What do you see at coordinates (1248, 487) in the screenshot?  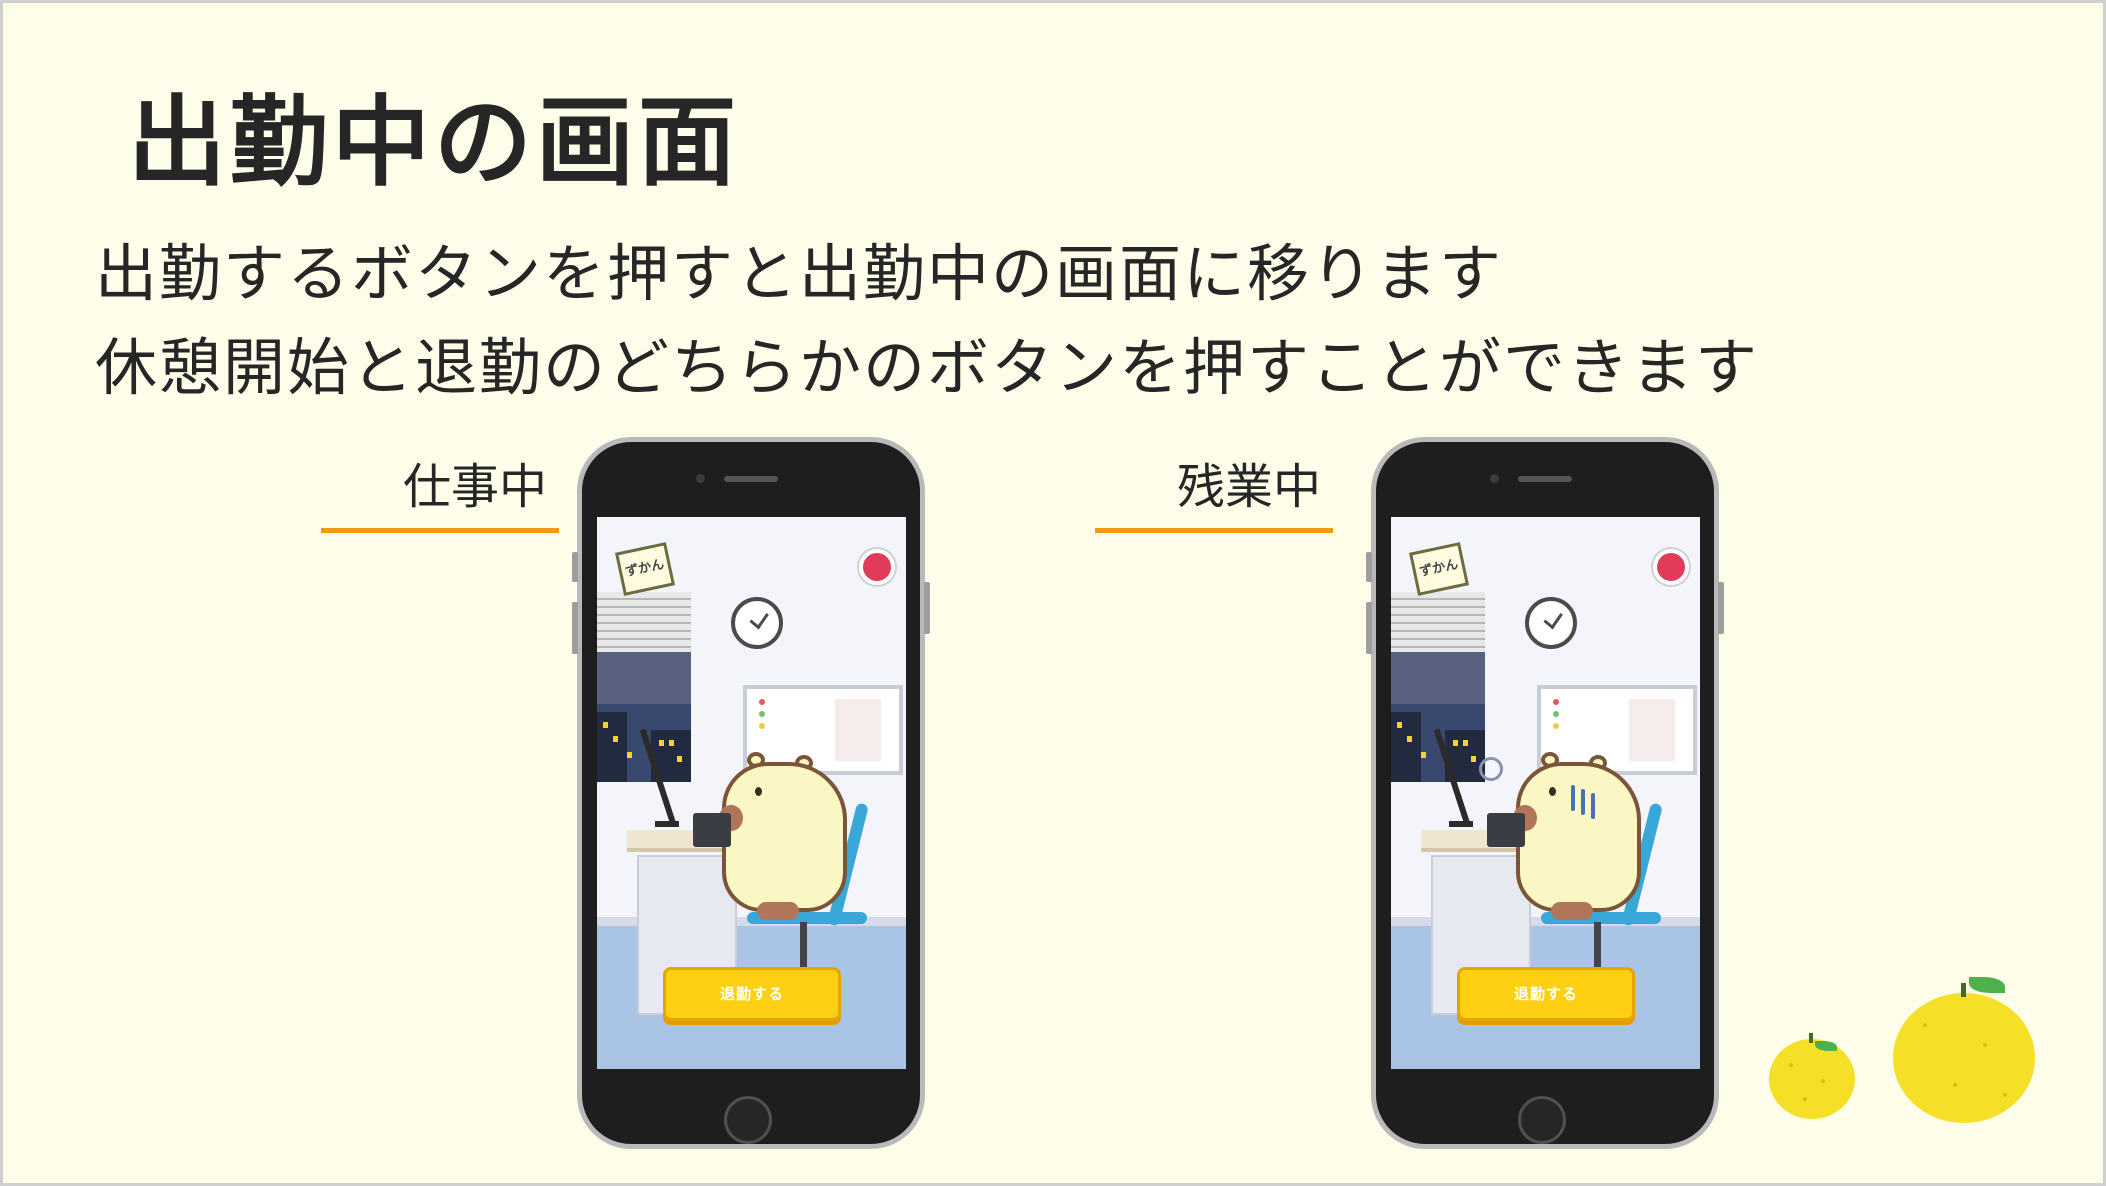 I see `state-label-text: 残業中` at bounding box center [1248, 487].